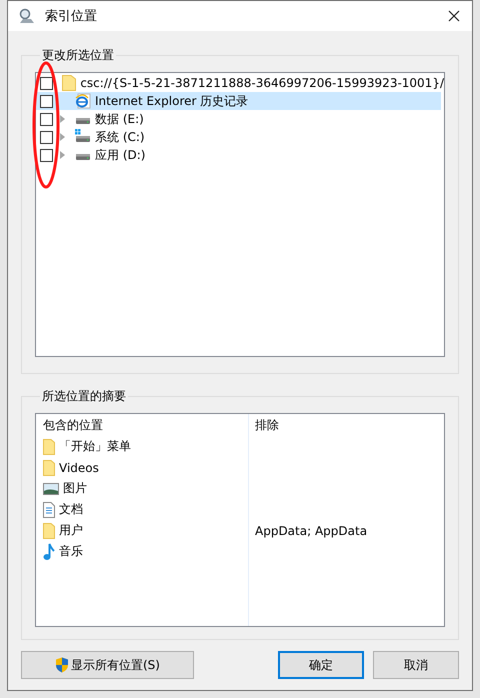 Image resolution: width=480 pixels, height=698 pixels. I want to click on included-location: 「开始」菜单, so click(95, 446).